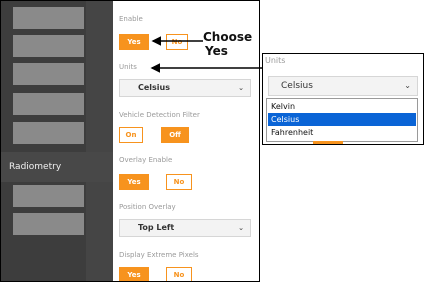 Image resolution: width=424 pixels, height=282 pixels. Describe the element at coordinates (342, 106) in the screenshot. I see `units-option-kelvin: Kelvin` at that location.